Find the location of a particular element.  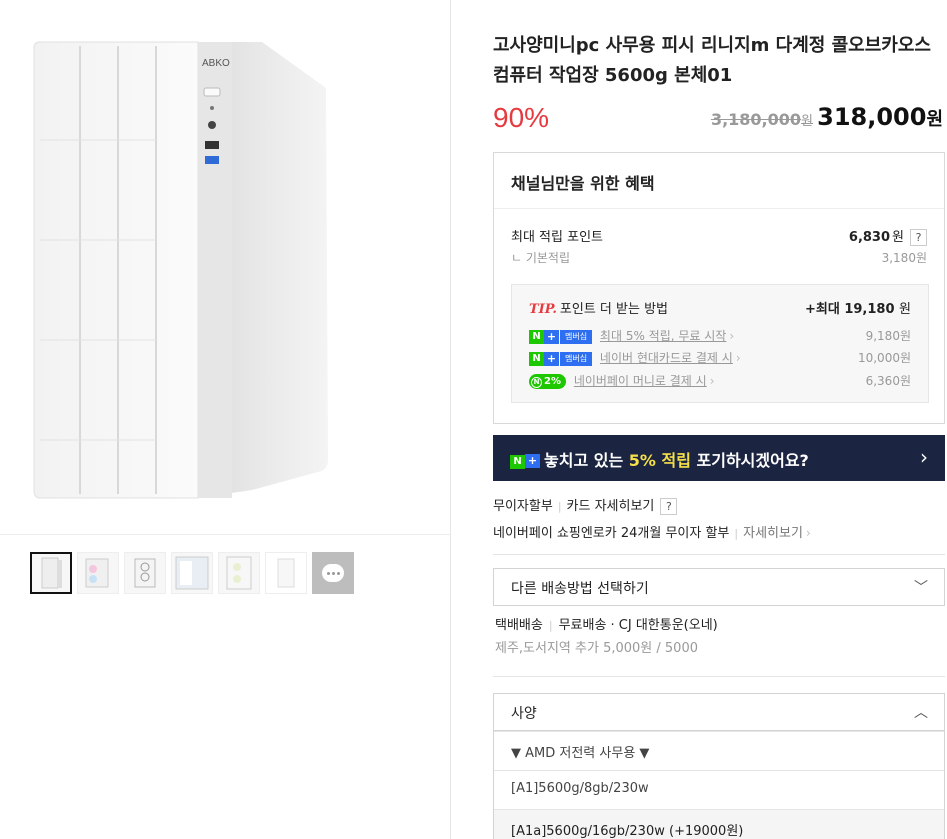

option-select-label: 사양 is located at coordinates (524, 714).